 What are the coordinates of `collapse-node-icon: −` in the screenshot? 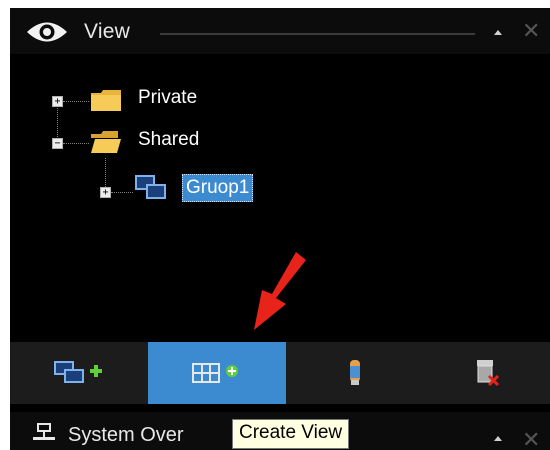 It's located at (57, 143).